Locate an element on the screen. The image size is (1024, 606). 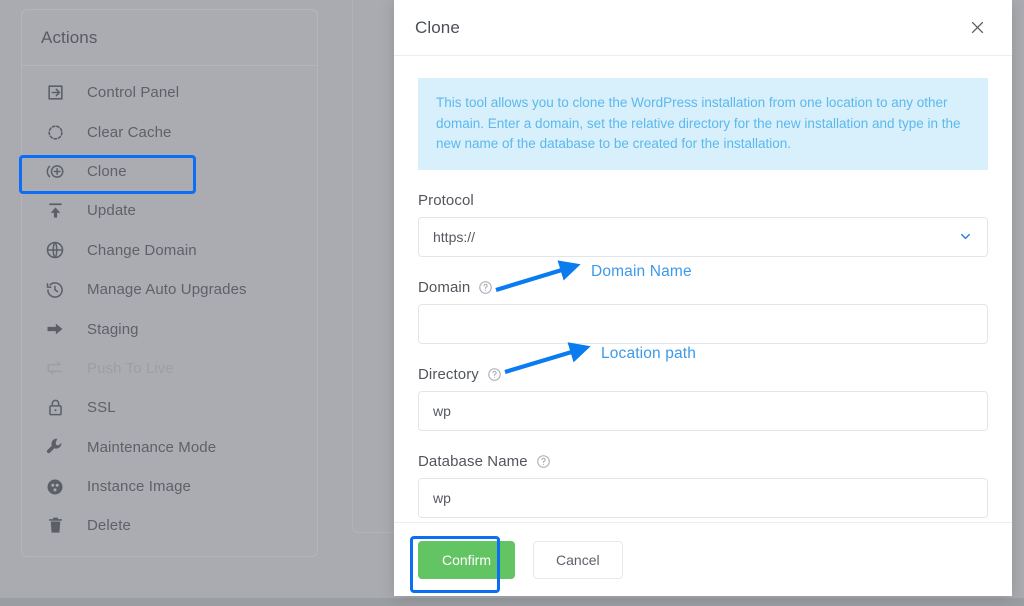
domain-annotation-label: Domain Name is located at coordinates (641, 271).